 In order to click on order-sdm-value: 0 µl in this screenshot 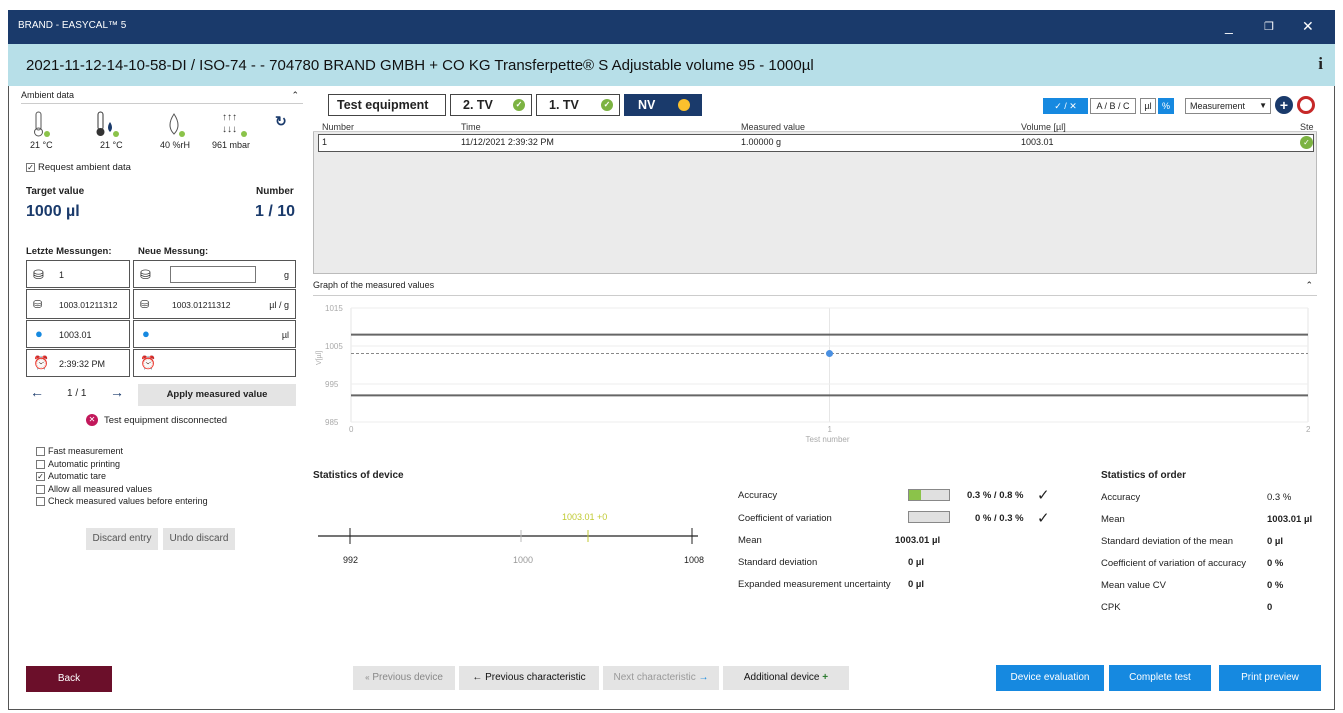, I will do `click(1275, 541)`.